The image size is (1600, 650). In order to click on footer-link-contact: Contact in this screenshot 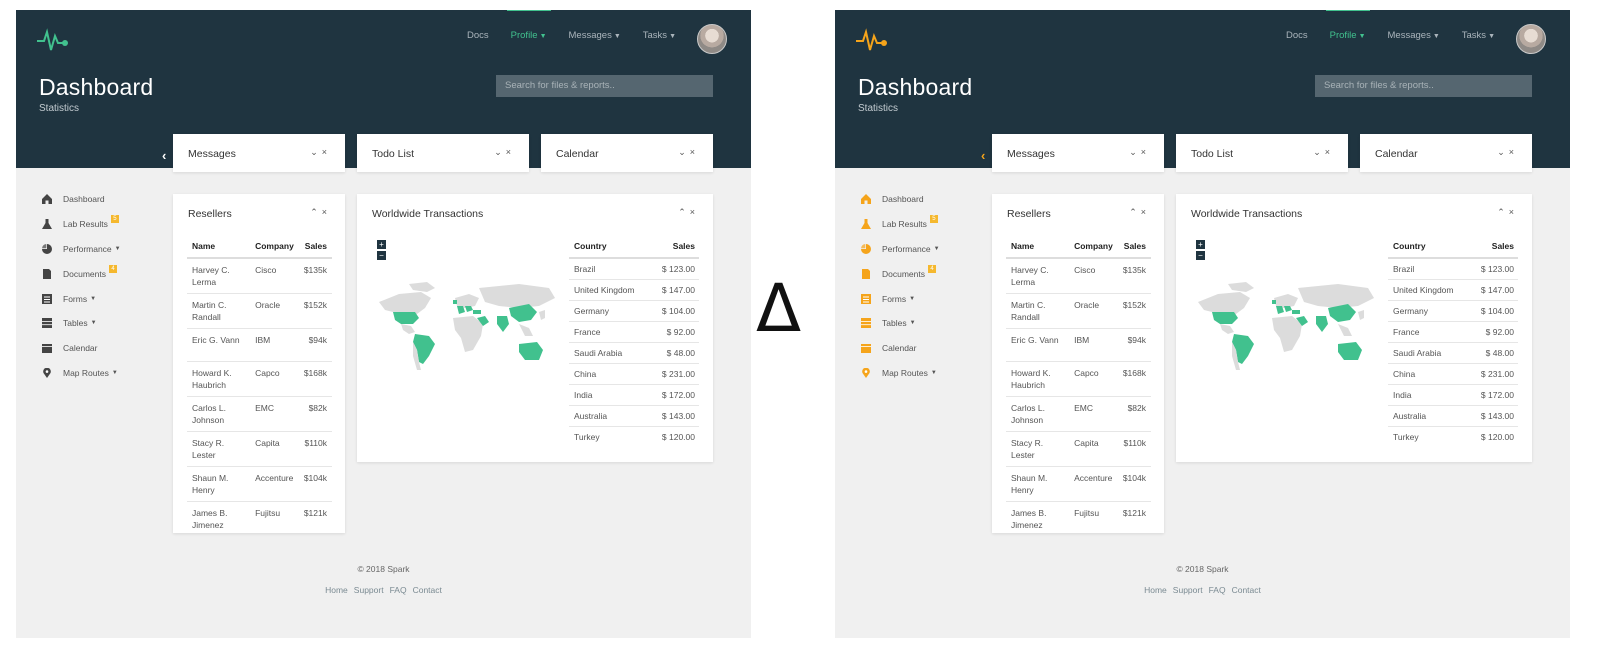, I will do `click(1246, 590)`.